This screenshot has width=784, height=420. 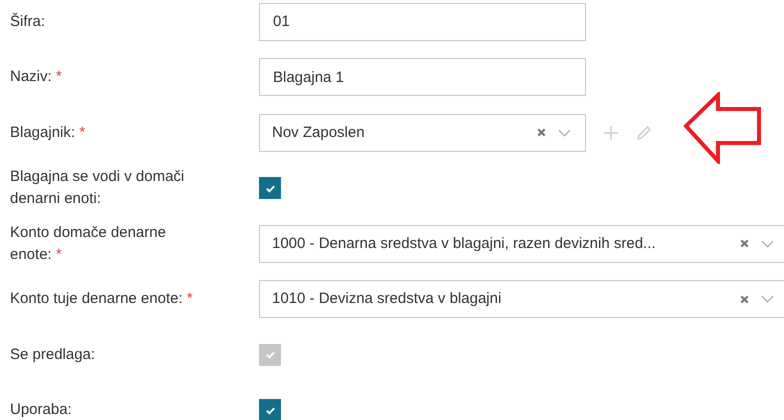 What do you see at coordinates (88, 243) in the screenshot?
I see `field-label: Konto domače denarne enote: *` at bounding box center [88, 243].